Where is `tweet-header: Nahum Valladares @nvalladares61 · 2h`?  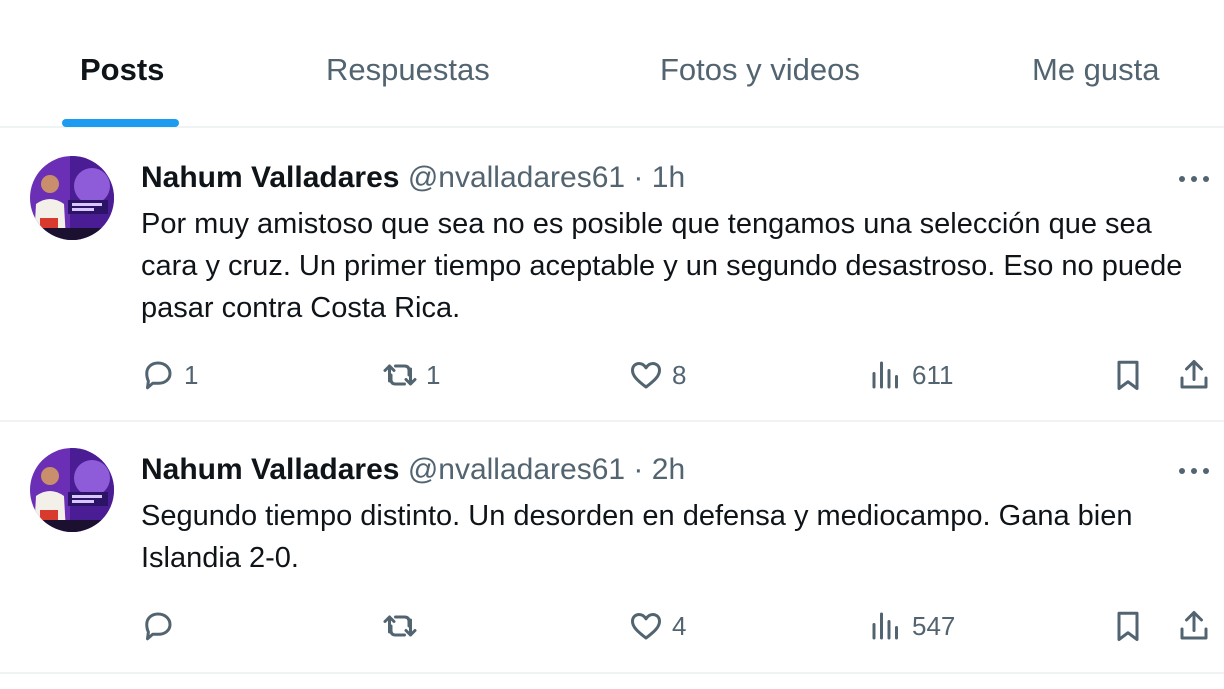
tweet-header: Nahum Valladares @nvalladares61 · 2h is located at coordinates (413, 470).